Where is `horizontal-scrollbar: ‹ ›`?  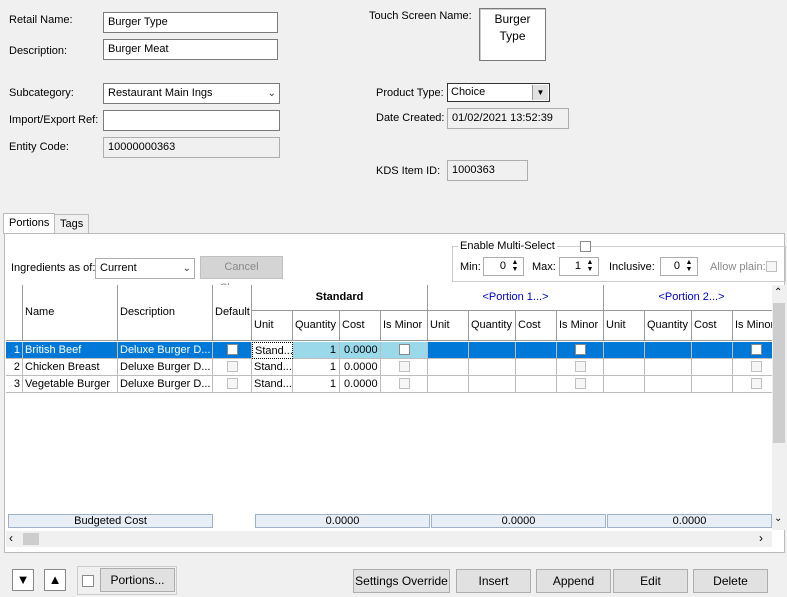
horizontal-scrollbar: ‹ › is located at coordinates (389, 539).